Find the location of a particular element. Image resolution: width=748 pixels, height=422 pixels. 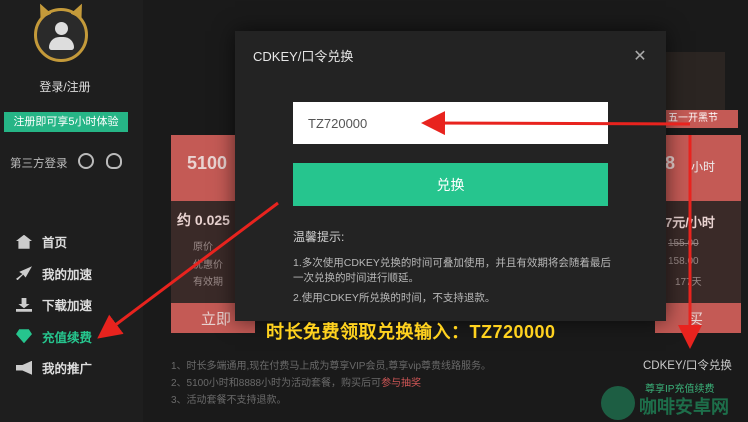

tip-2: 2.使用CDKEY所兑换的时间，不支持退款。 is located at coordinates (394, 298).